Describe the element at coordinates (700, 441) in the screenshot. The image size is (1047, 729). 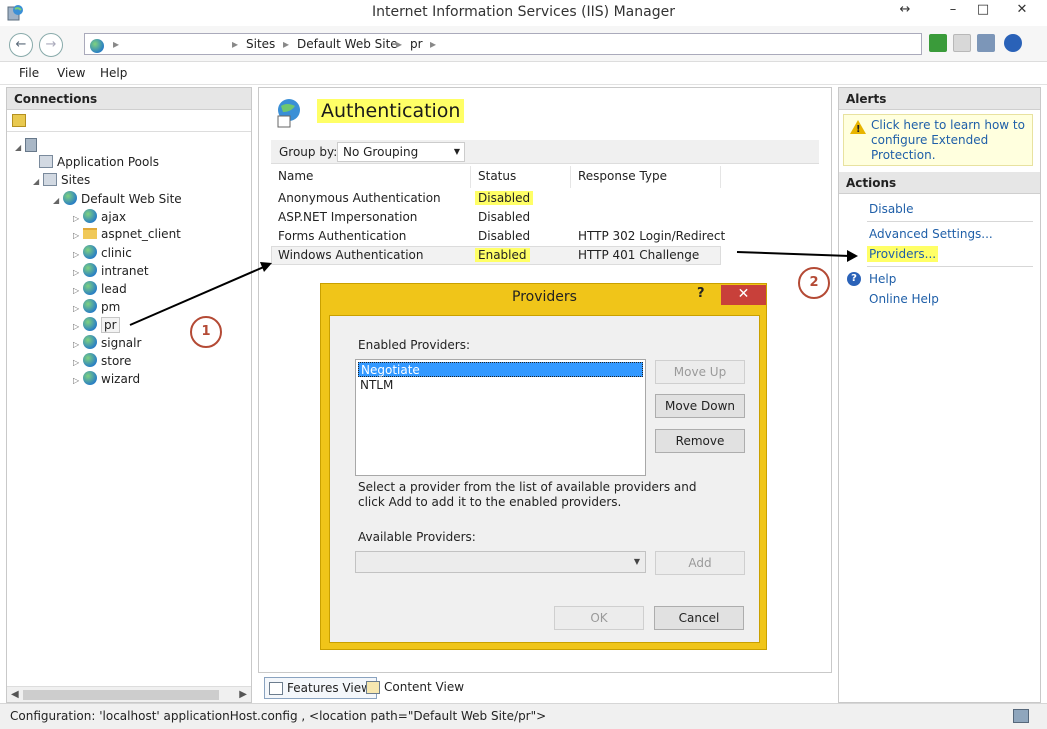
I see `remove-button: Remove` at that location.